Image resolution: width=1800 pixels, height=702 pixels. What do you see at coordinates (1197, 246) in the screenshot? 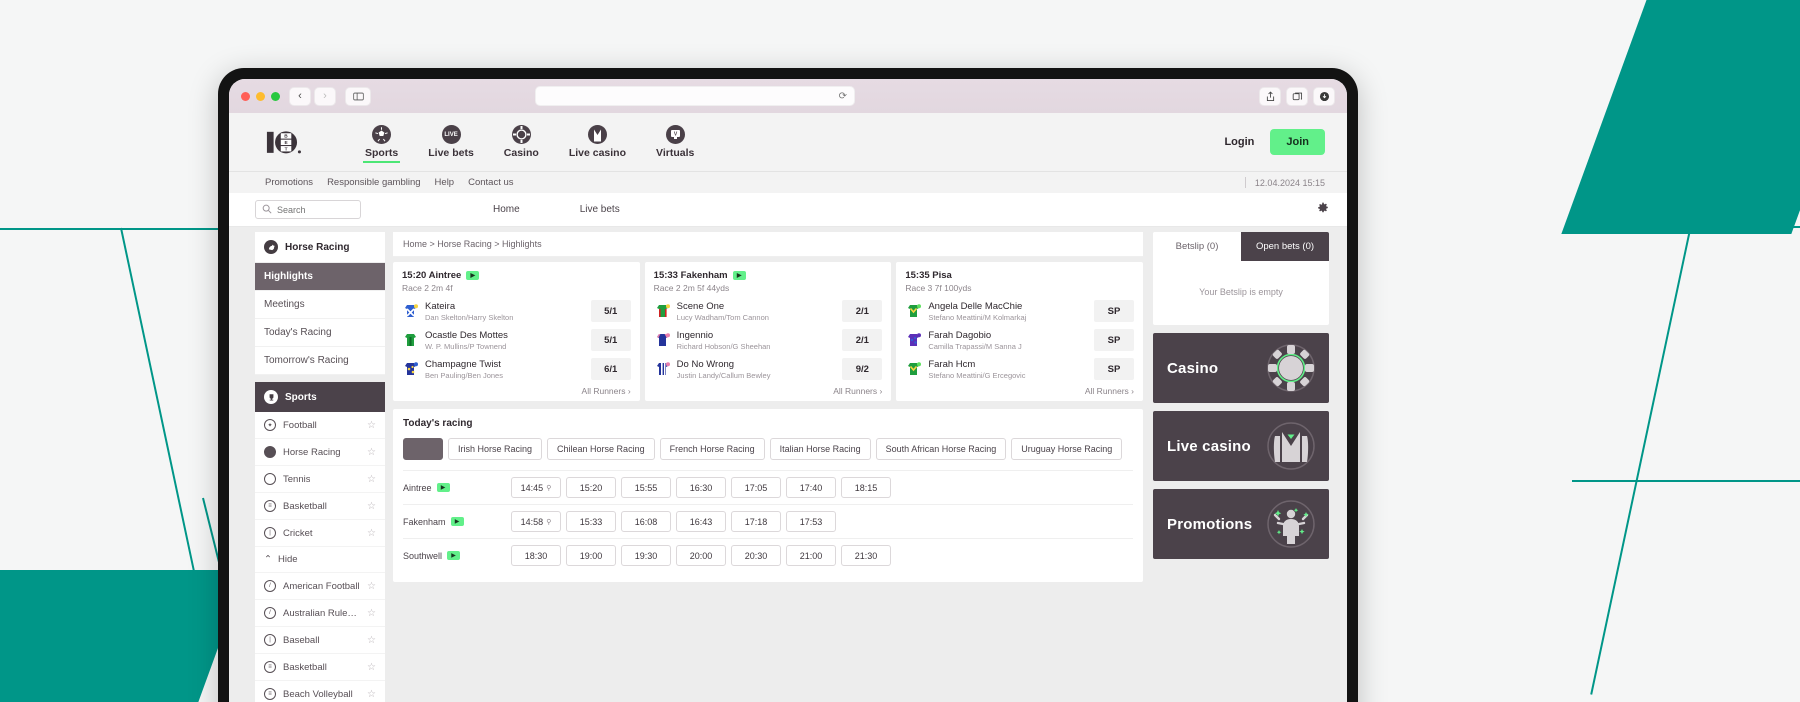
I see `tab-betslip: Betslip (0)` at bounding box center [1197, 246].